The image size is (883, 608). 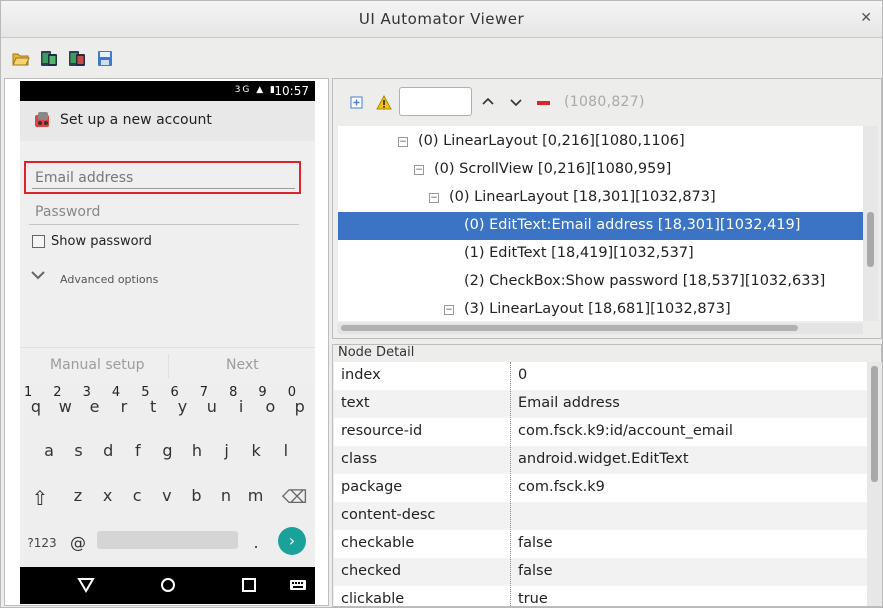 I want to click on password-field: Password, so click(x=164, y=213).